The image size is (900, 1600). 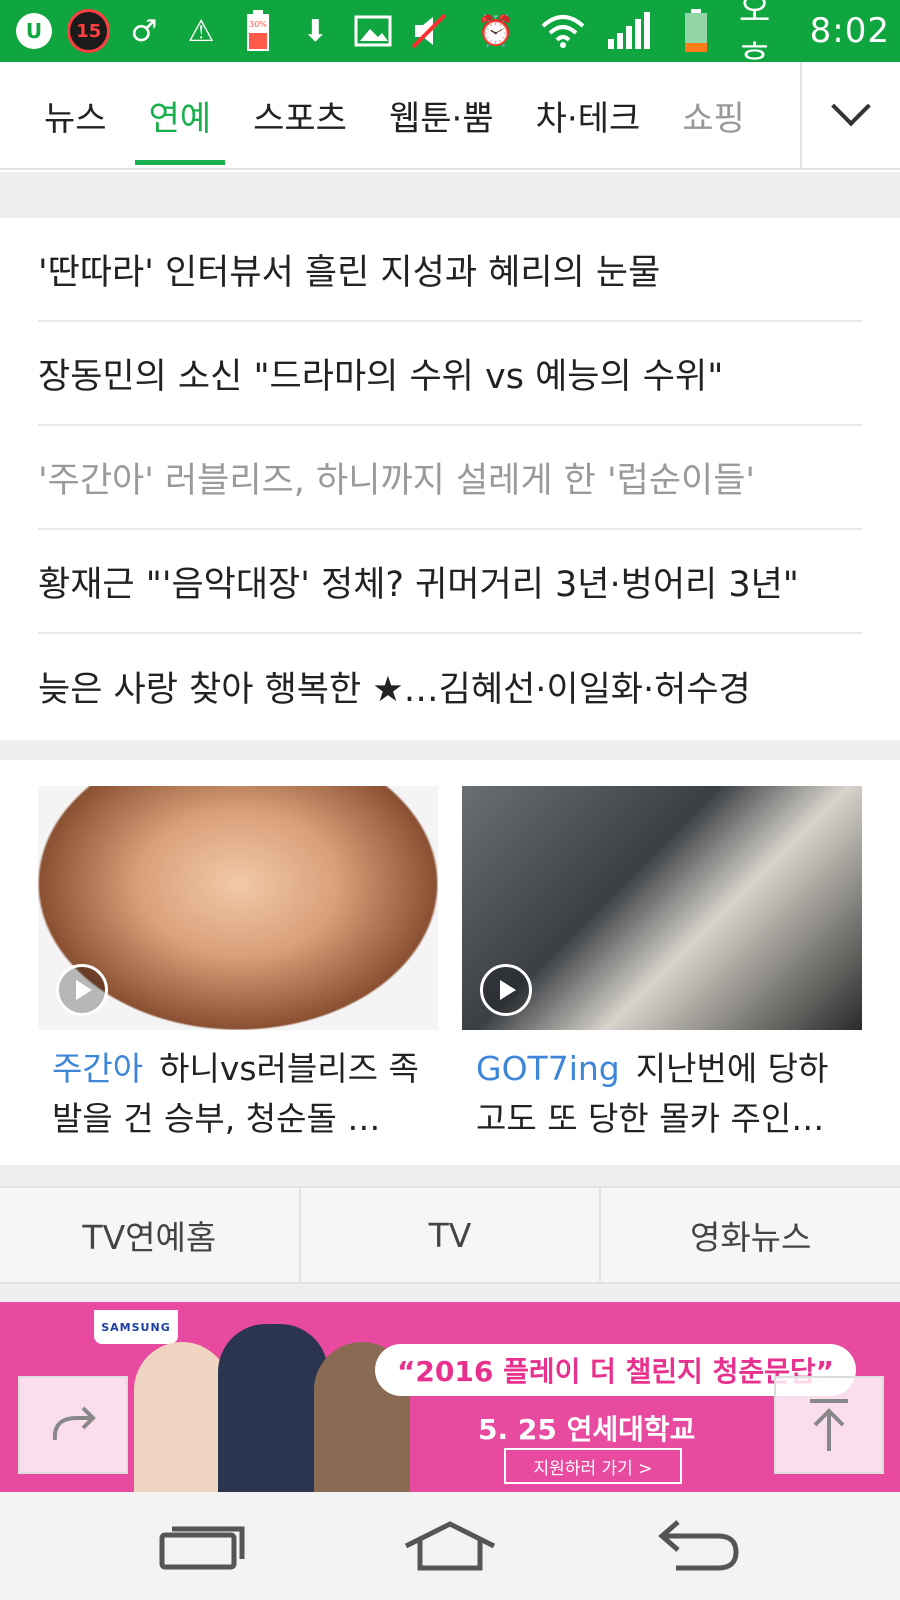 I want to click on headline-item: 장동민의 소신 "드라마의 수위 vs 예능의 수위", so click(x=450, y=374).